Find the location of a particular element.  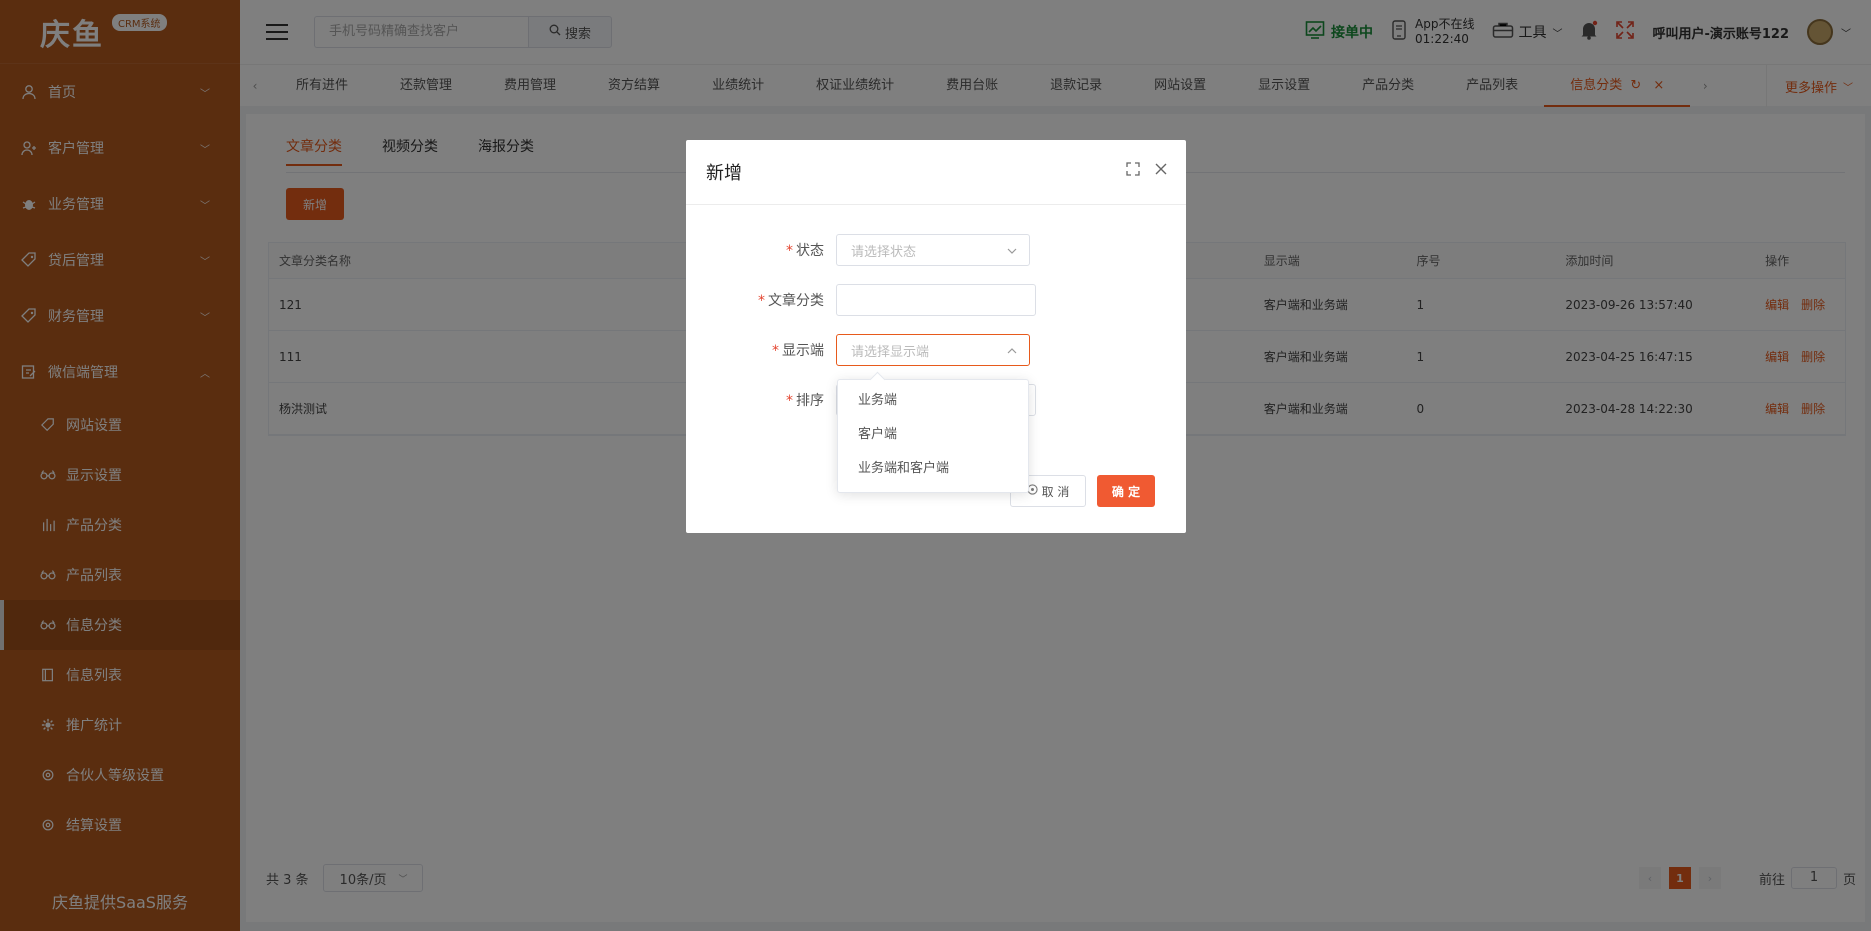

chevron-down-icon is located at coordinates (1012, 251).